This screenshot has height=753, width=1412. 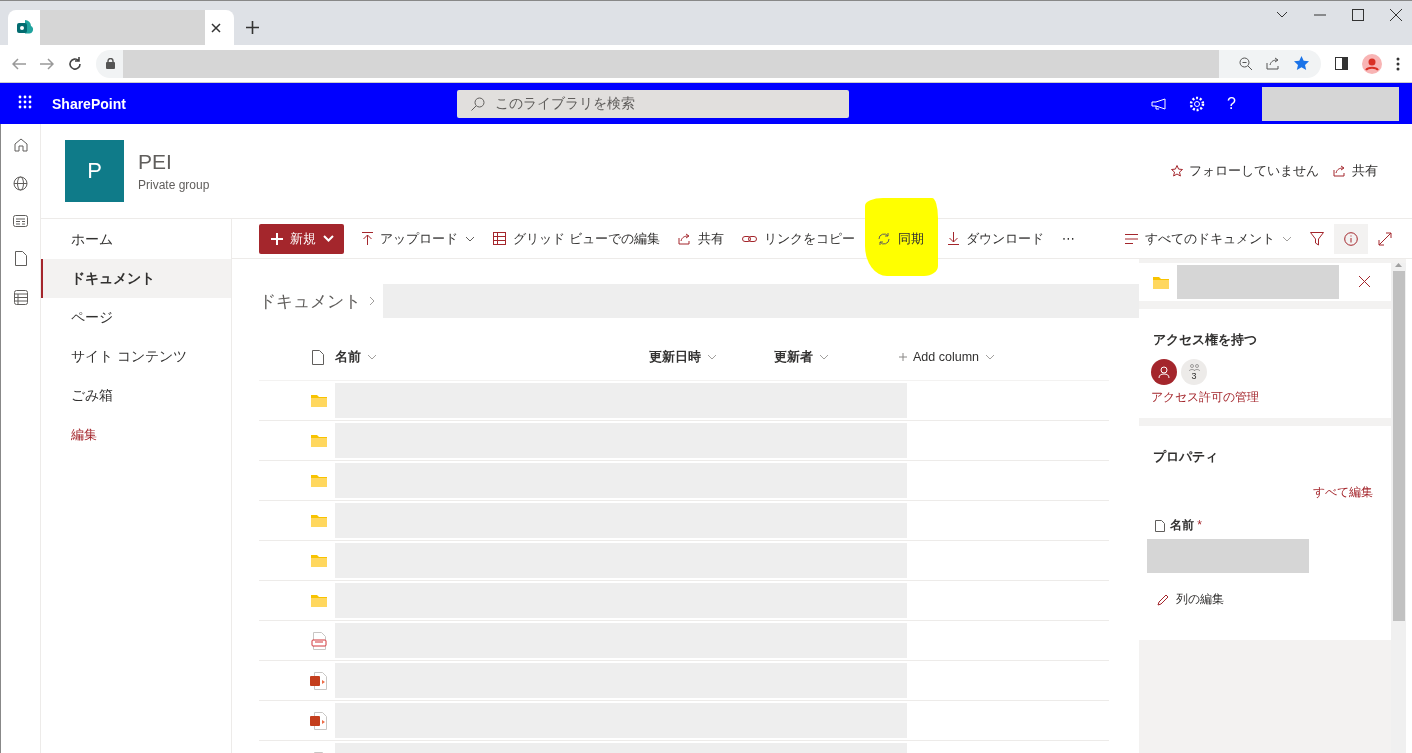 I want to click on site-title: PEI, so click(x=174, y=162).